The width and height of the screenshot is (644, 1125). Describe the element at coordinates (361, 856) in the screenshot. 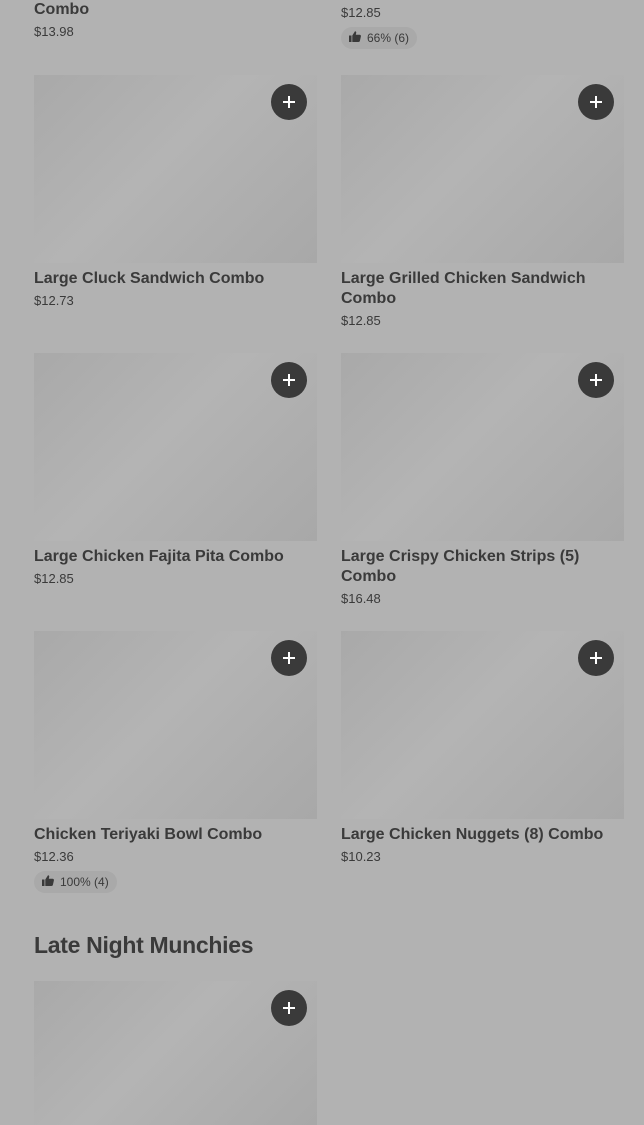

I see `item-price: $10.23` at that location.